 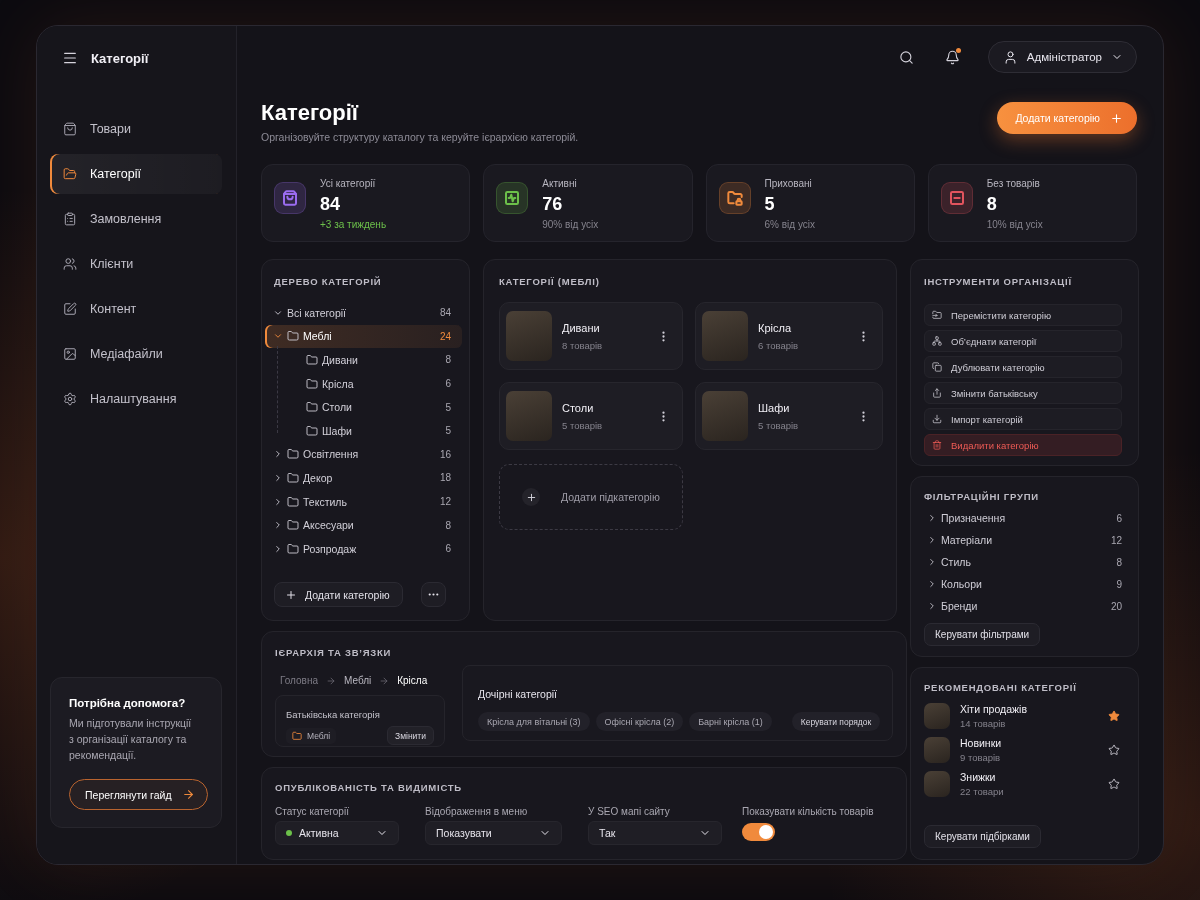 I want to click on add-category-button: Додати категорію, so click(x=338, y=594).